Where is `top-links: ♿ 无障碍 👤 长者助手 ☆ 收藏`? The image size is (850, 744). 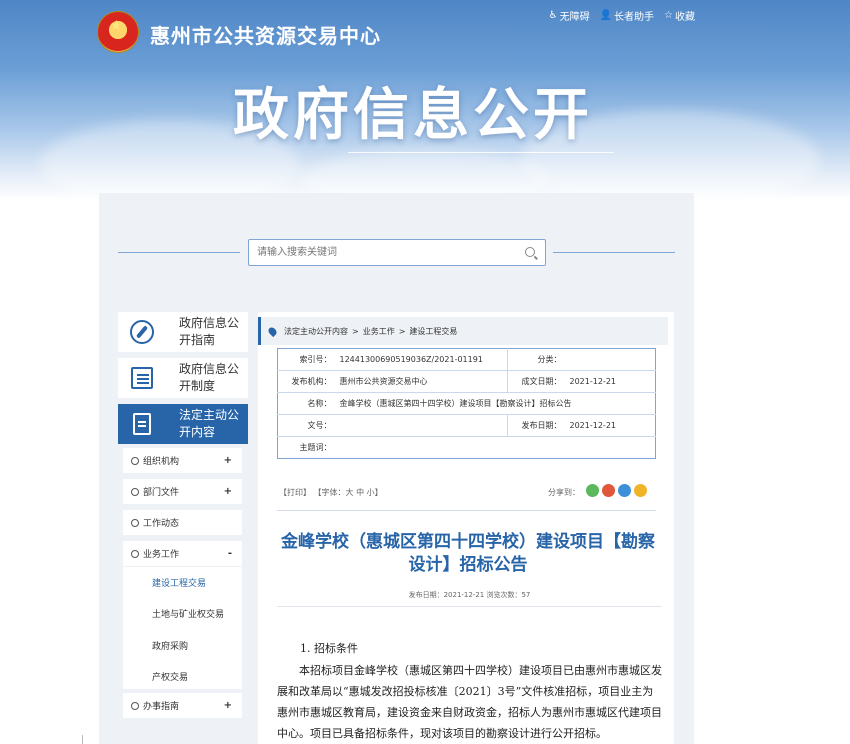 top-links: ♿ 无障碍 👤 长者助手 ☆ 收藏 is located at coordinates (622, 15).